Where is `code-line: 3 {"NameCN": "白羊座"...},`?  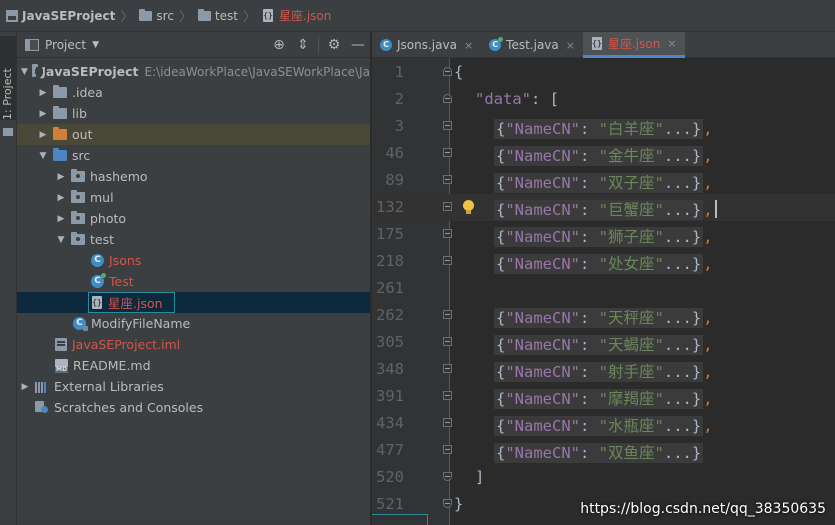
code-line: 3 {"NameCN": "白羊座"...}, is located at coordinates (603, 126).